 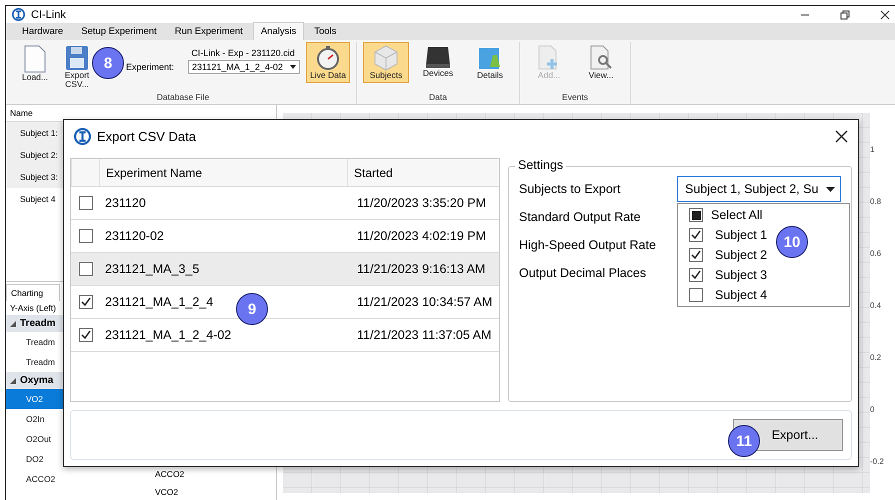 I want to click on axis-tick-label: 0.4, so click(x=876, y=306).